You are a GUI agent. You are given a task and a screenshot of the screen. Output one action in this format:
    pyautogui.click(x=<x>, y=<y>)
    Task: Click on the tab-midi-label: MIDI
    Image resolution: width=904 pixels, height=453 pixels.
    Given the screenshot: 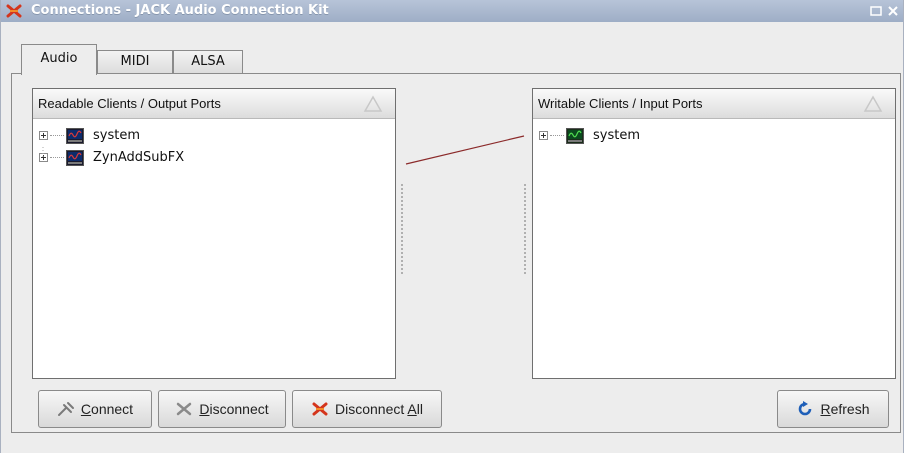 What is the action you would take?
    pyautogui.click(x=135, y=61)
    